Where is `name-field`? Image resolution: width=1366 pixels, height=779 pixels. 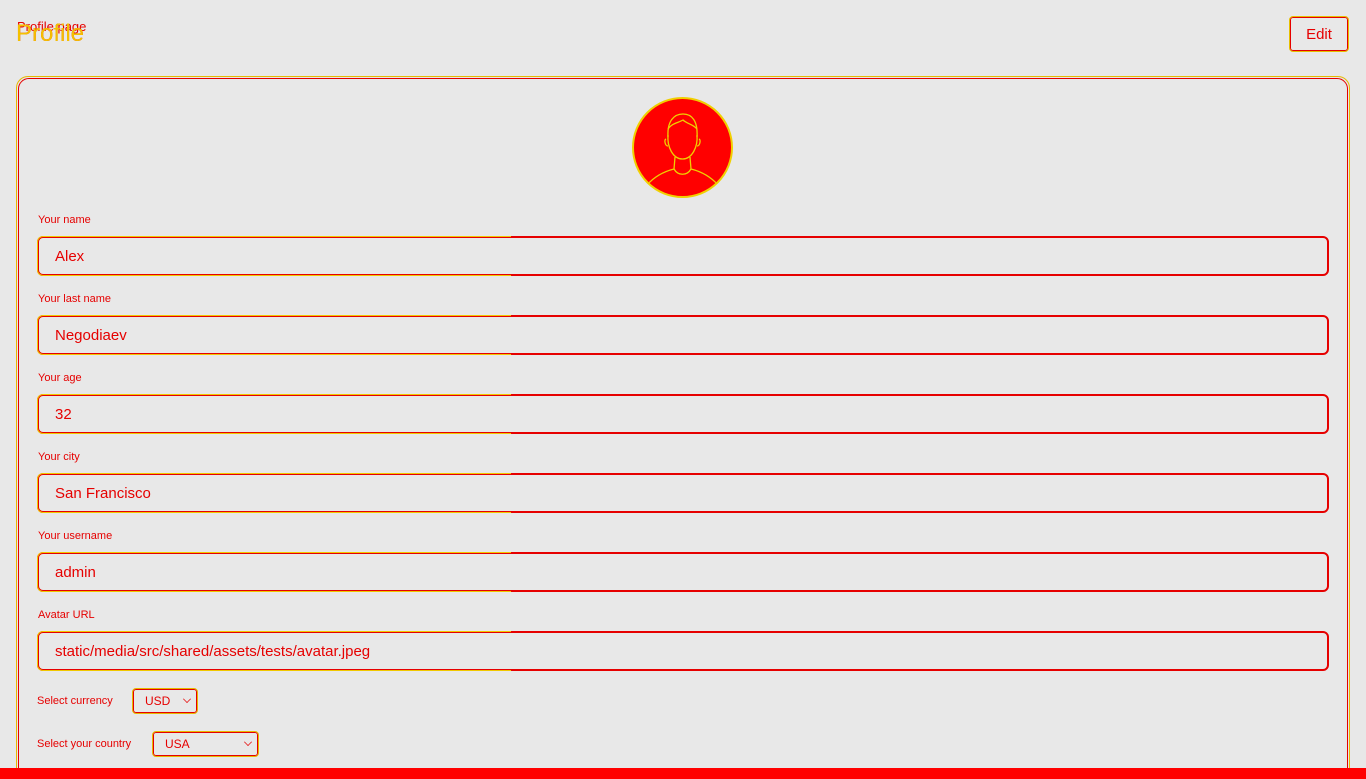
name-field is located at coordinates (683, 256).